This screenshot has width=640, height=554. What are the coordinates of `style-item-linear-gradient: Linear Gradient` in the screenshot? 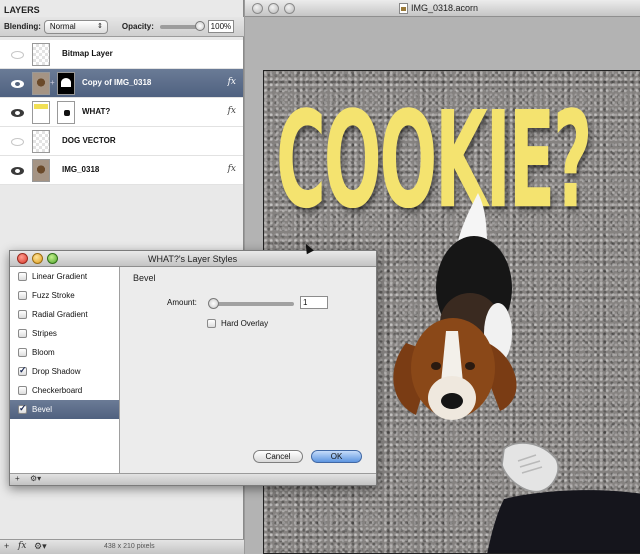 It's located at (64, 276).